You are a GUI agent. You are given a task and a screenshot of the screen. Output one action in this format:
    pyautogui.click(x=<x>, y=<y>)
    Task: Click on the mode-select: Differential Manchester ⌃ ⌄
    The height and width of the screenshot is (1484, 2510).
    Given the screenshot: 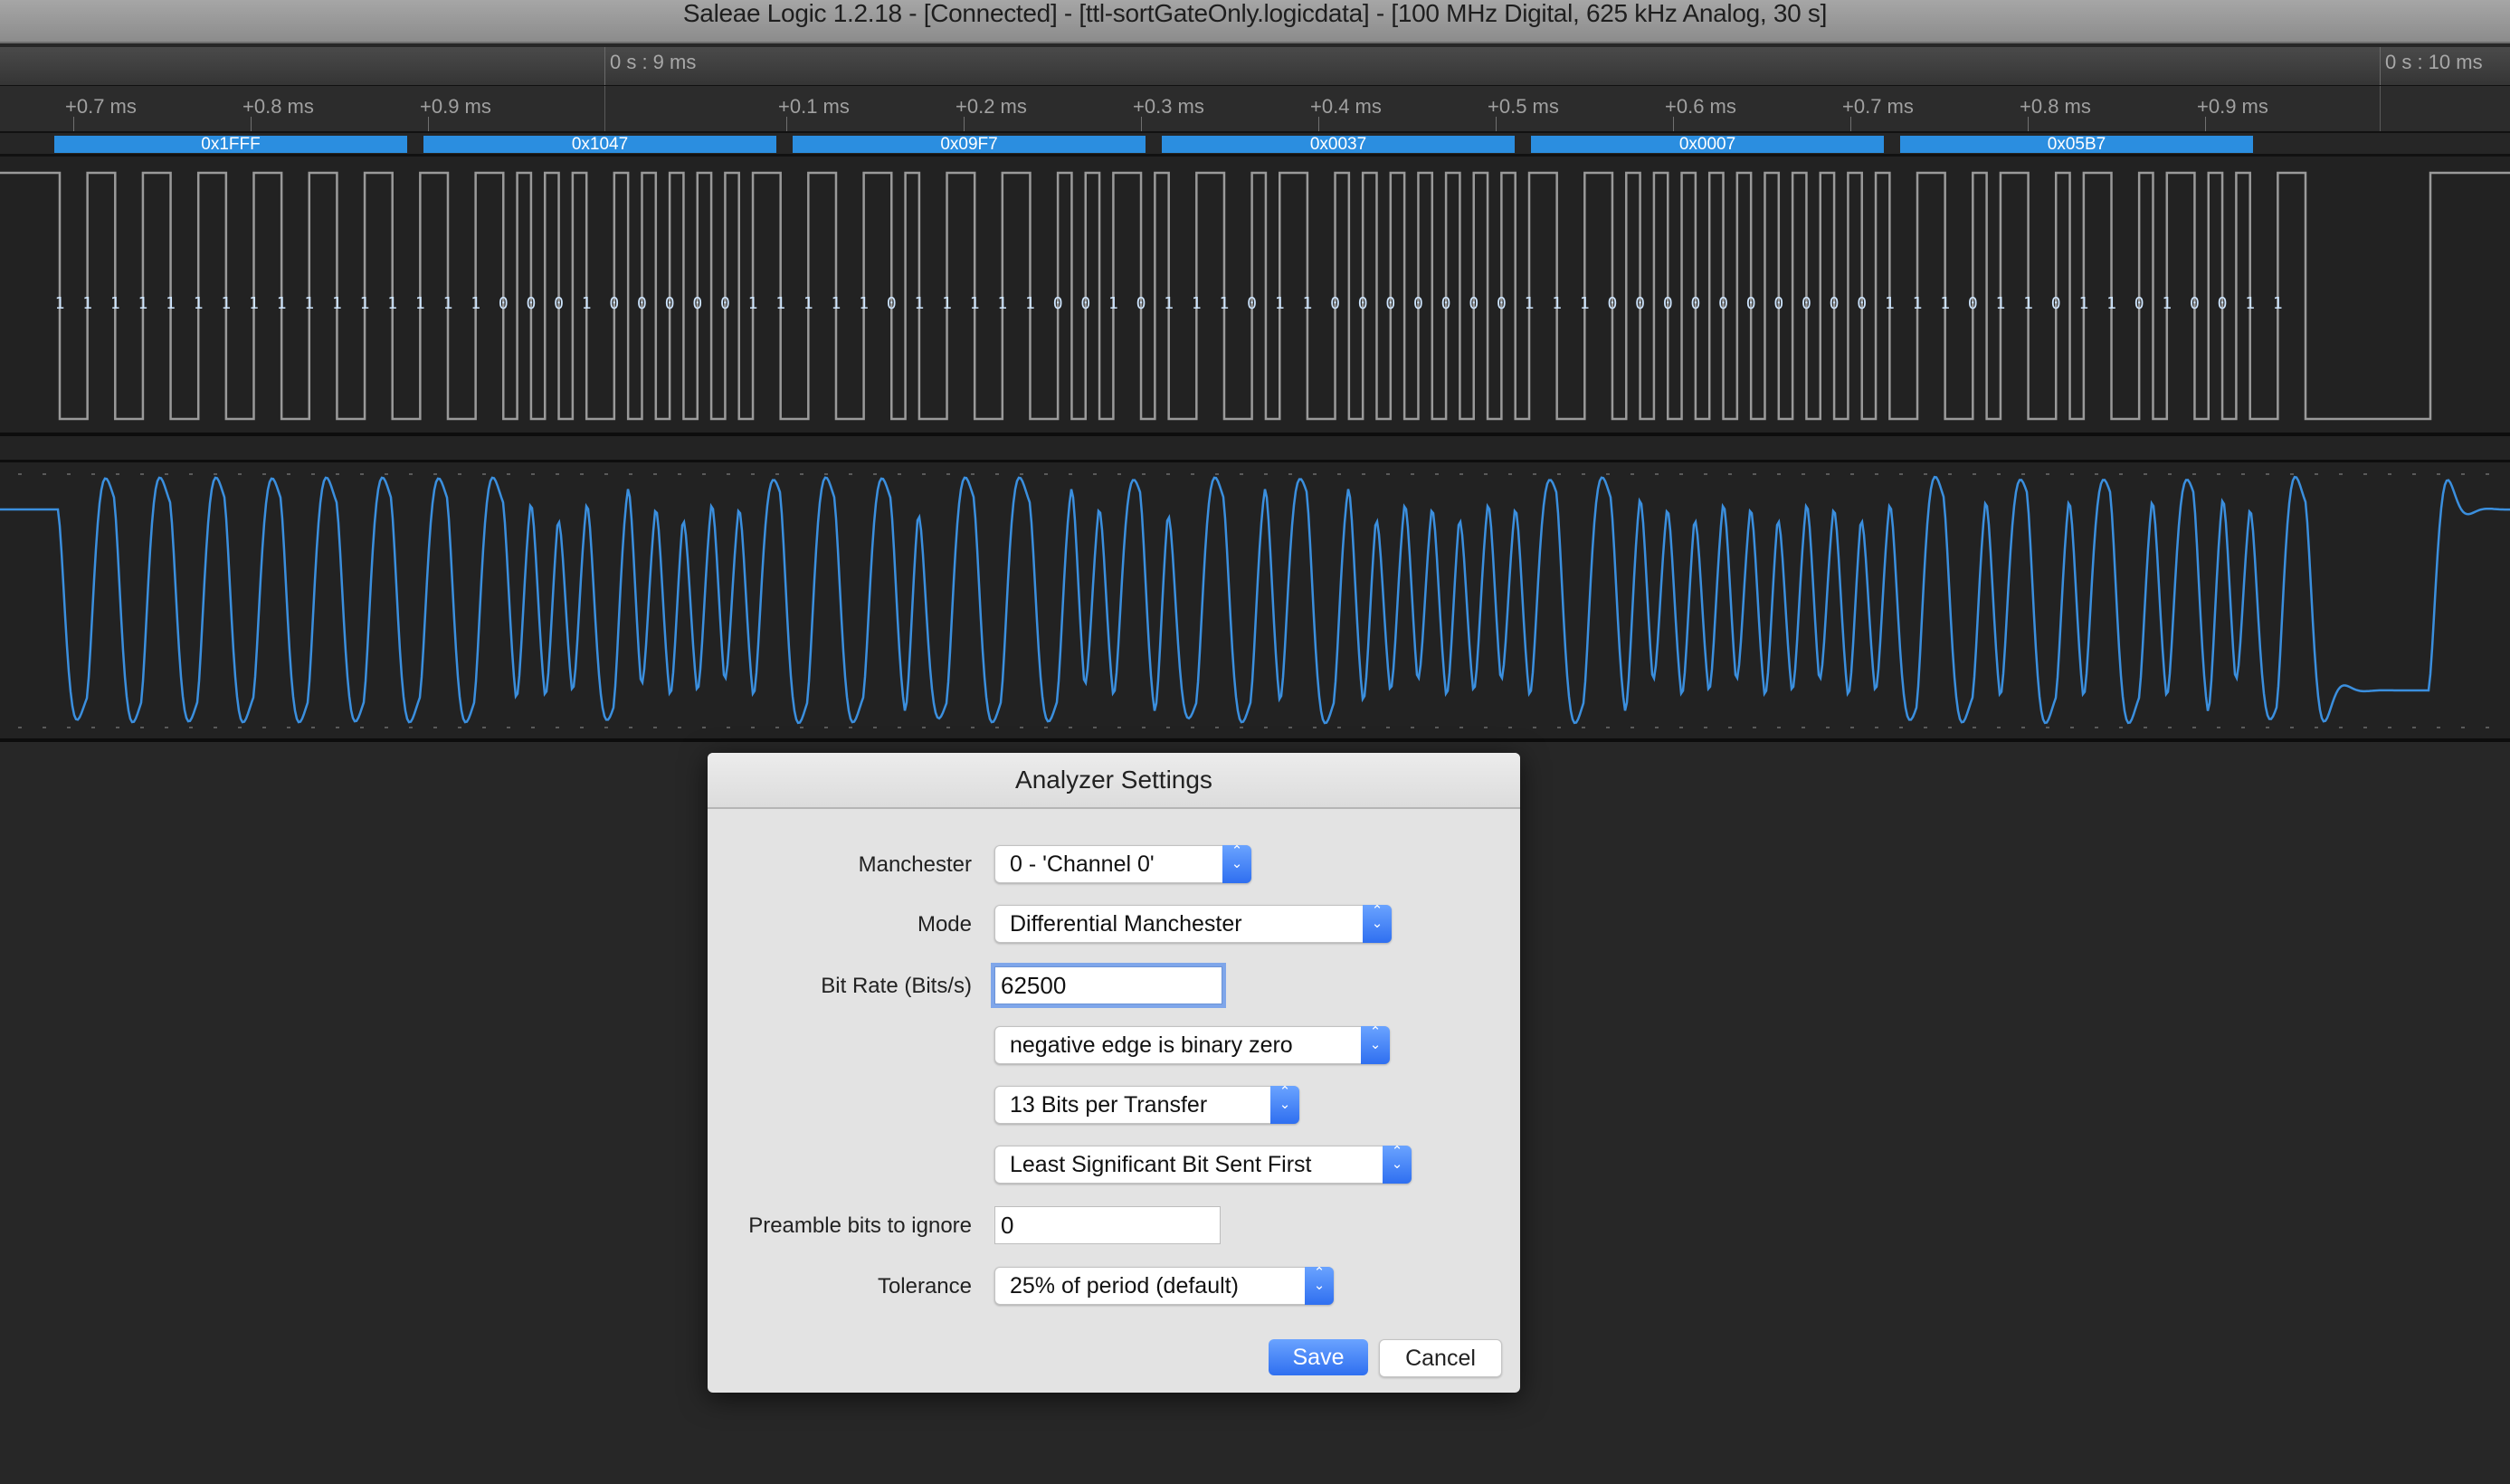 What is the action you would take?
    pyautogui.click(x=1193, y=923)
    